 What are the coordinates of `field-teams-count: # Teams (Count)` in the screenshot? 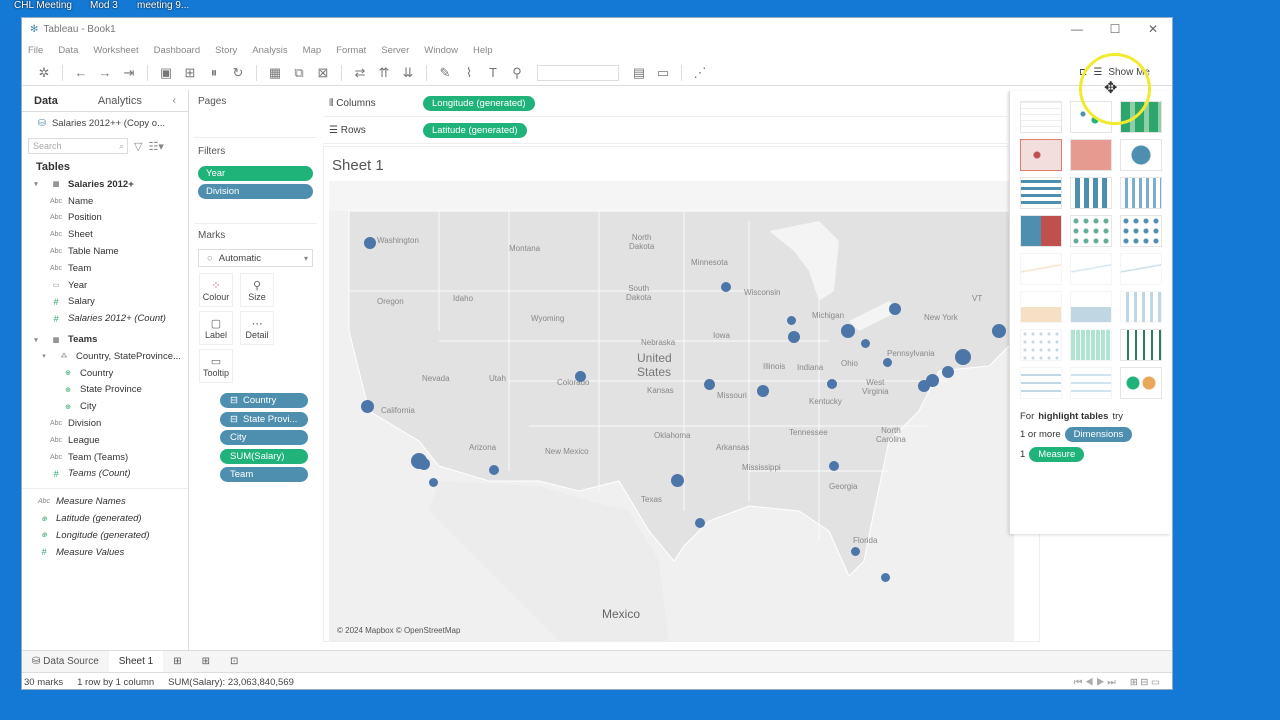 It's located at (105, 474).